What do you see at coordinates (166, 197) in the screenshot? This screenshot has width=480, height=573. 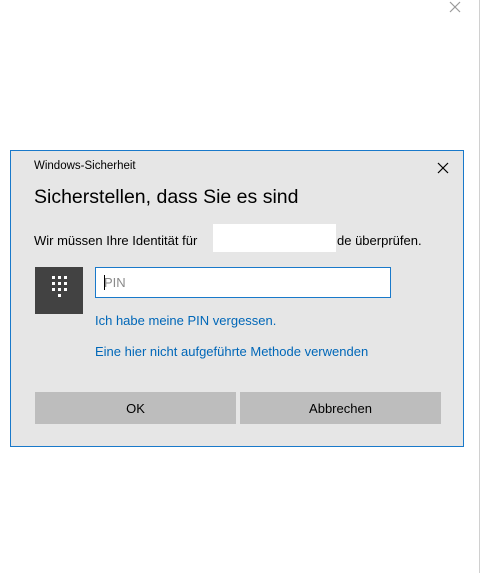 I see `dialog-heading: Sicherstellen, dass Sie es sind` at bounding box center [166, 197].